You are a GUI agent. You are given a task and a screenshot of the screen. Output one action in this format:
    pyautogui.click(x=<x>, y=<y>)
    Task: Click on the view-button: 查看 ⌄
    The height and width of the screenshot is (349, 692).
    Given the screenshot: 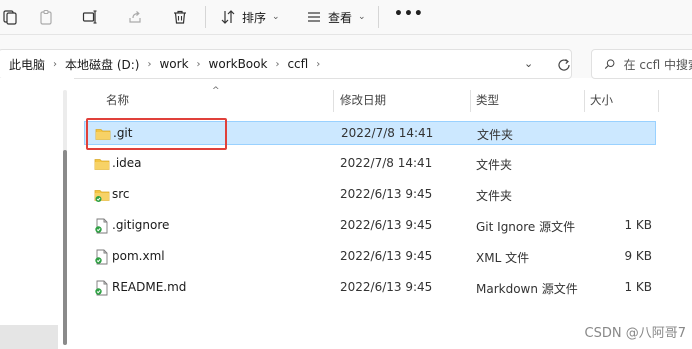 What is the action you would take?
    pyautogui.click(x=336, y=17)
    